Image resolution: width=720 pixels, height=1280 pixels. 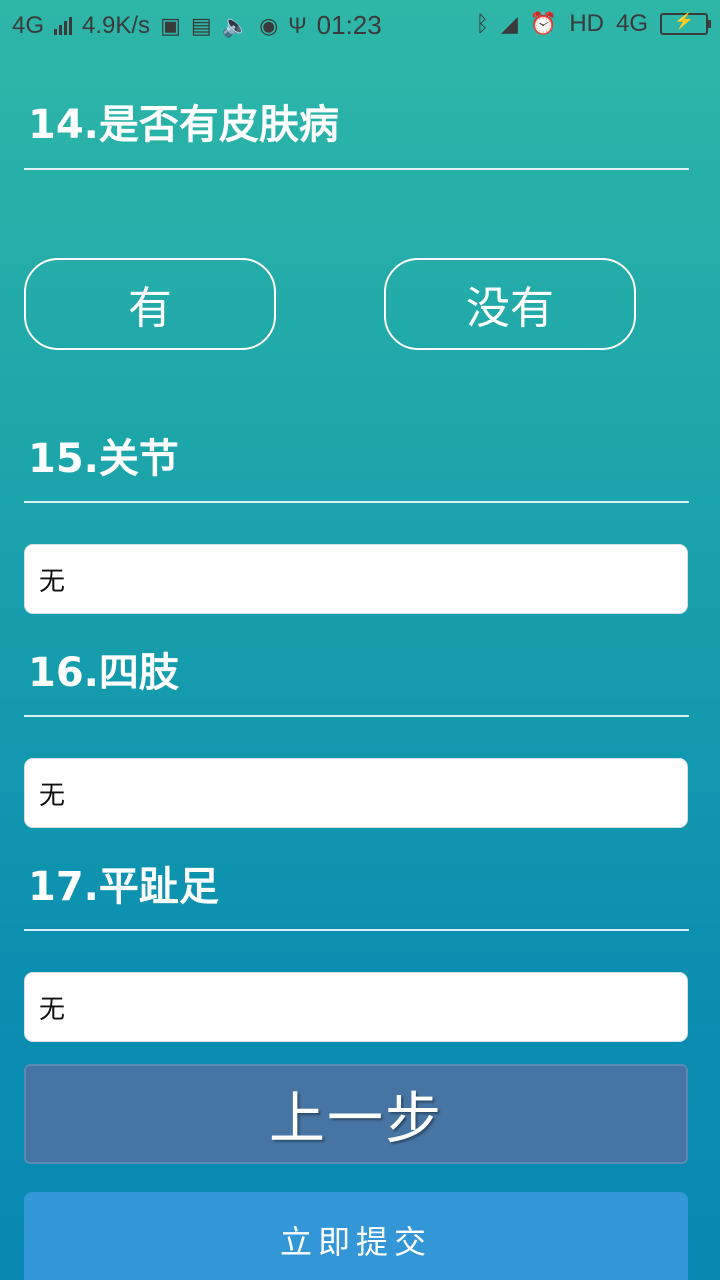 I want to click on clock: 01:23, so click(x=349, y=25).